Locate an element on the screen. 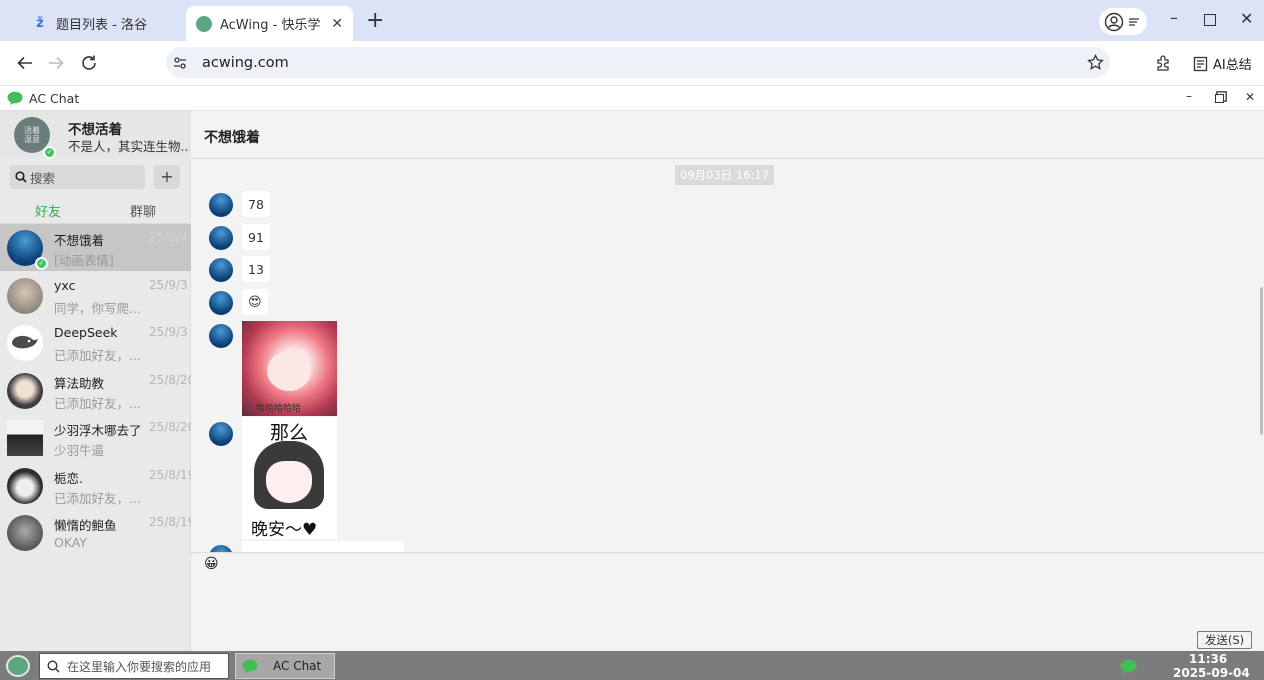 The height and width of the screenshot is (680, 1264). taskbar-app-label: AC Chat is located at coordinates (297, 666).